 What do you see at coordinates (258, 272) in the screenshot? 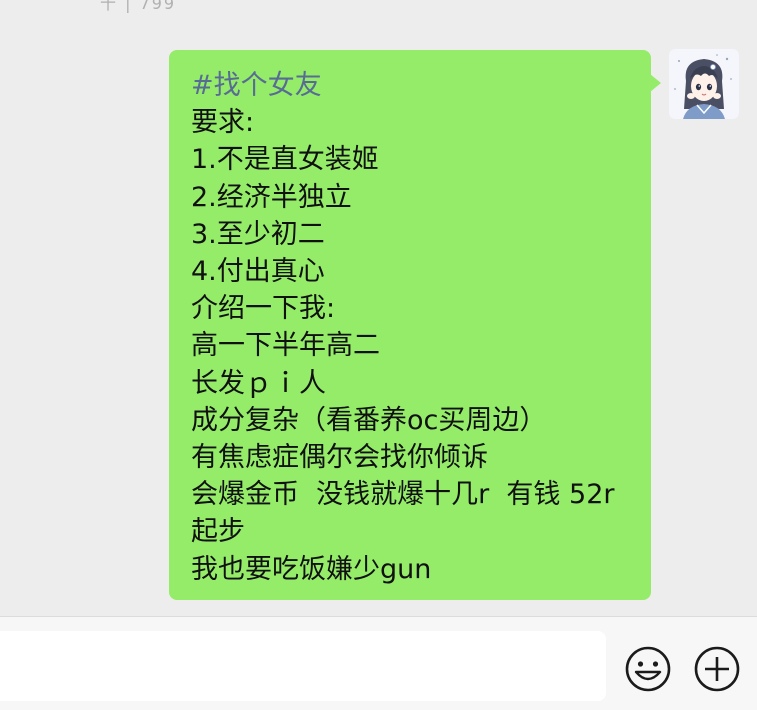
I see `message-line: 4.付出真心` at bounding box center [258, 272].